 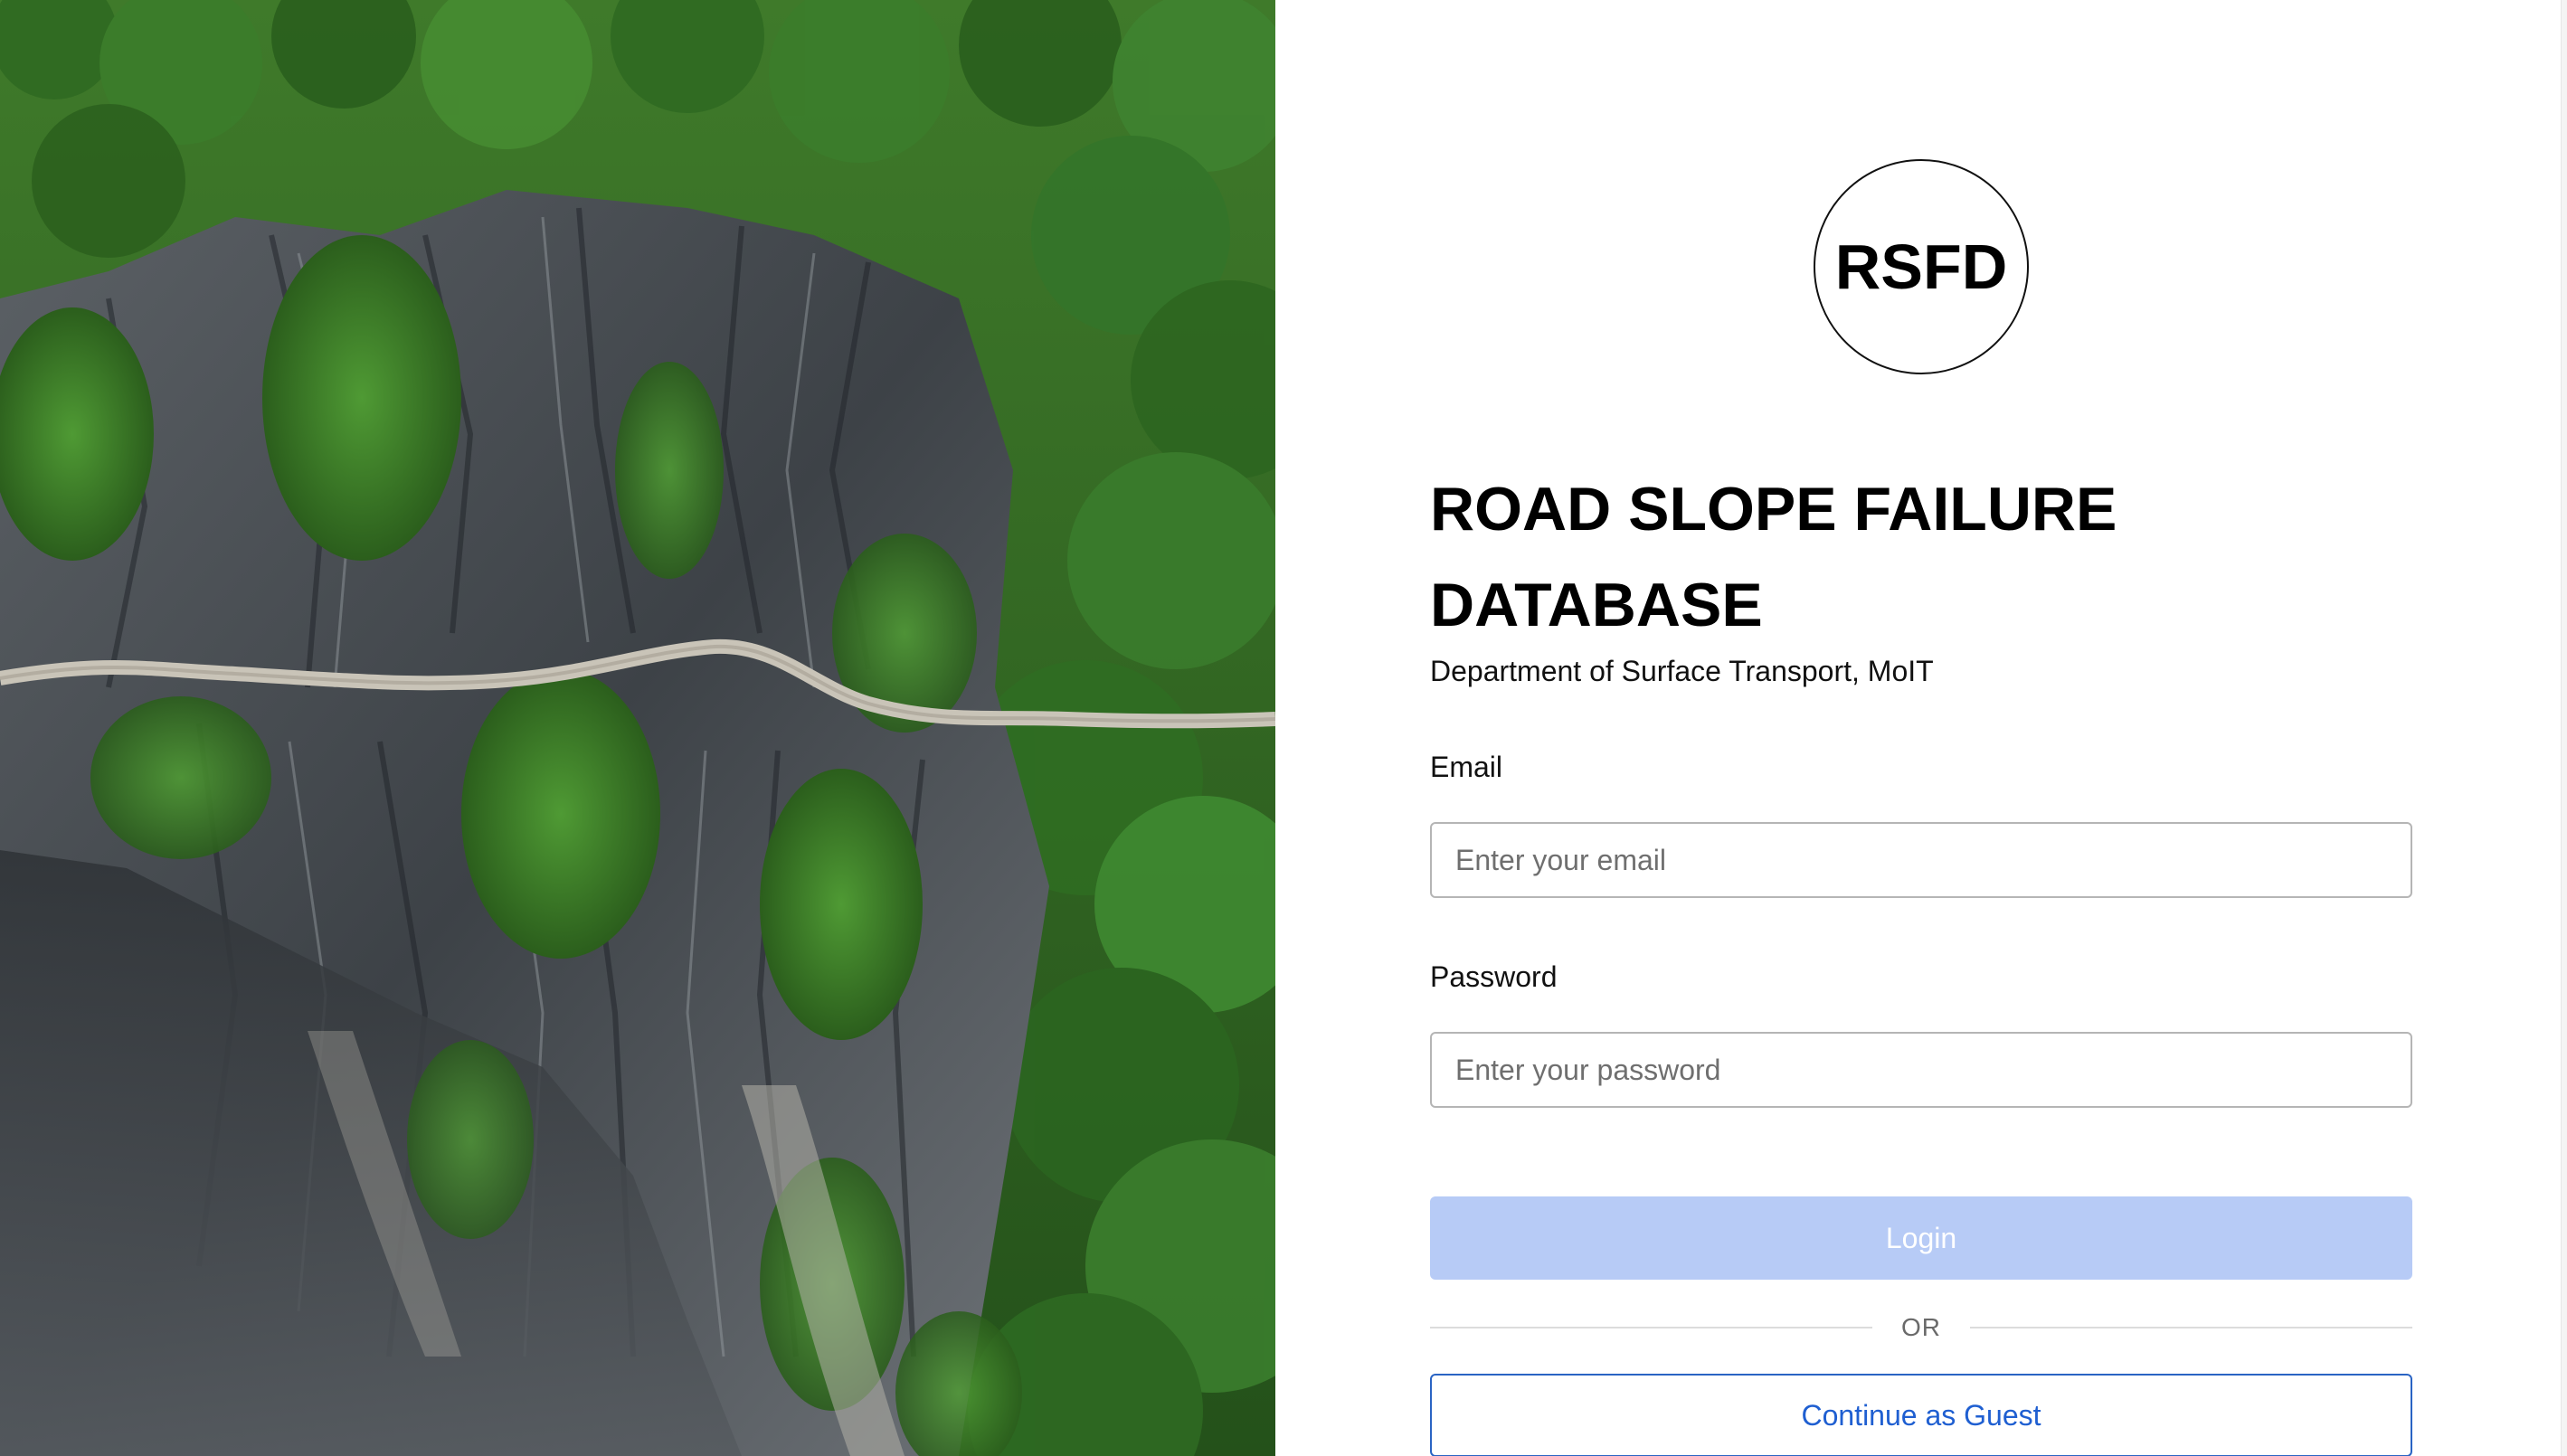 I want to click on rsfd-logo: RSFD, so click(x=1921, y=266).